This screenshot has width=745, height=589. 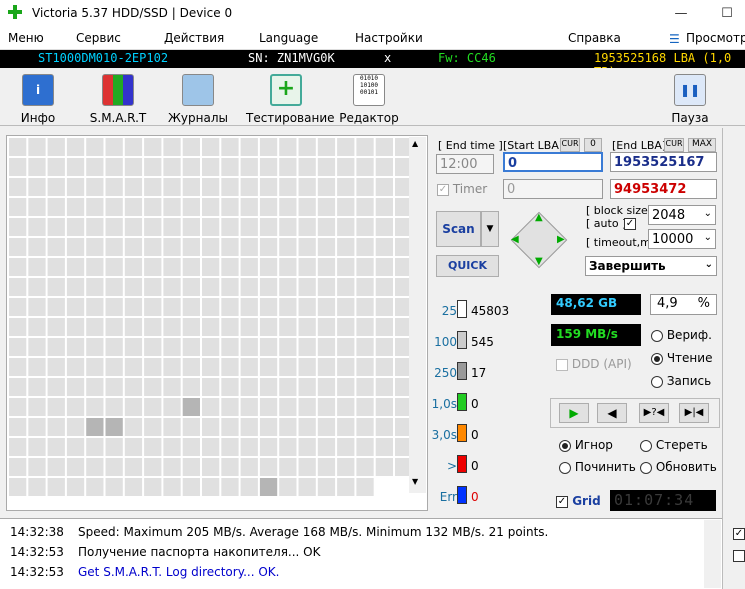 What do you see at coordinates (724, 14) in the screenshot?
I see `maximize-button: ☐` at bounding box center [724, 14].